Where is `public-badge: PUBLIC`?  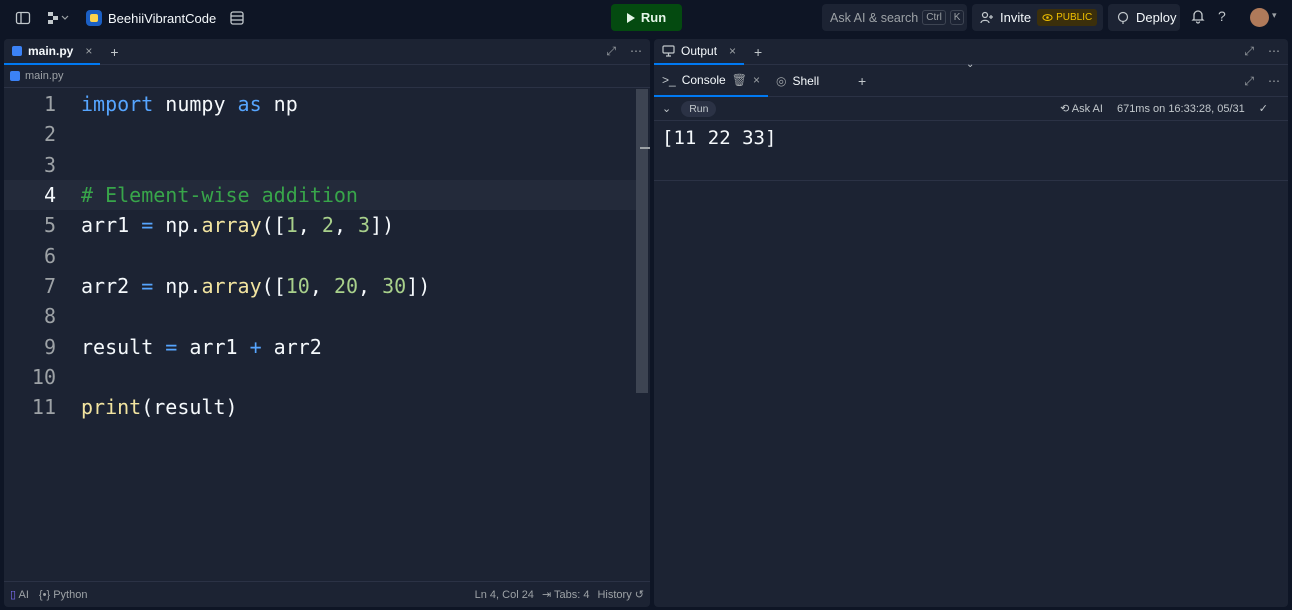 public-badge: PUBLIC is located at coordinates (1067, 17).